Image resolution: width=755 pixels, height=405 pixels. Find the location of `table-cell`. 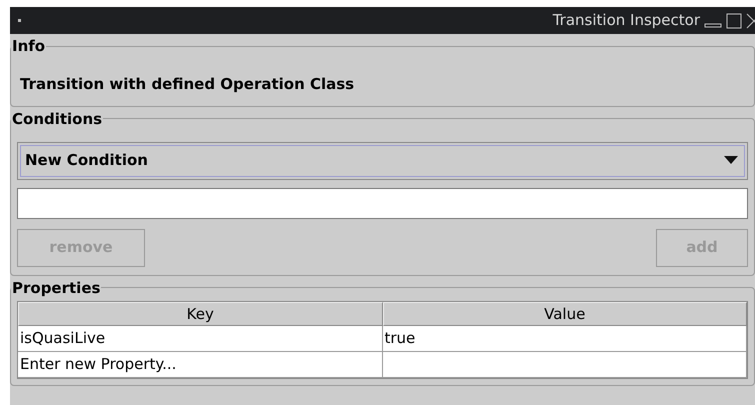

table-cell is located at coordinates (564, 365).